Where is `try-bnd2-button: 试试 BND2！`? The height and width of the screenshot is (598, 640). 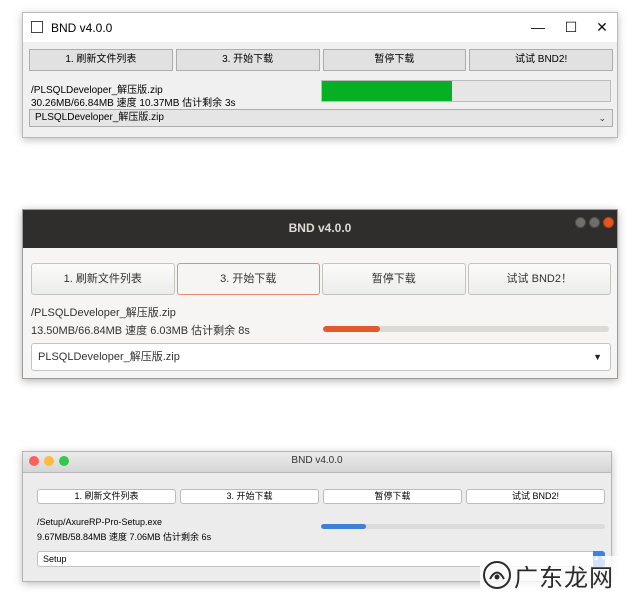 try-bnd2-button: 试试 BND2！ is located at coordinates (539, 279).